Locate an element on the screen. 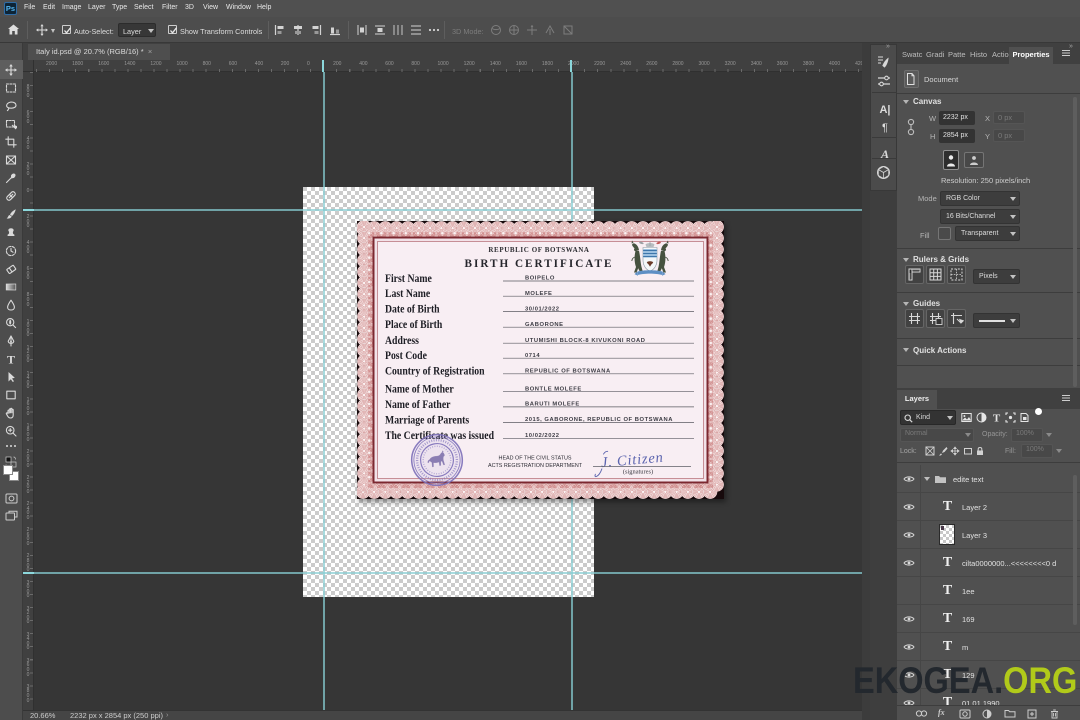 The image size is (1080, 720). svg-text: ACTS REGISTRATION DEPARTMENT is located at coordinates (535, 466).